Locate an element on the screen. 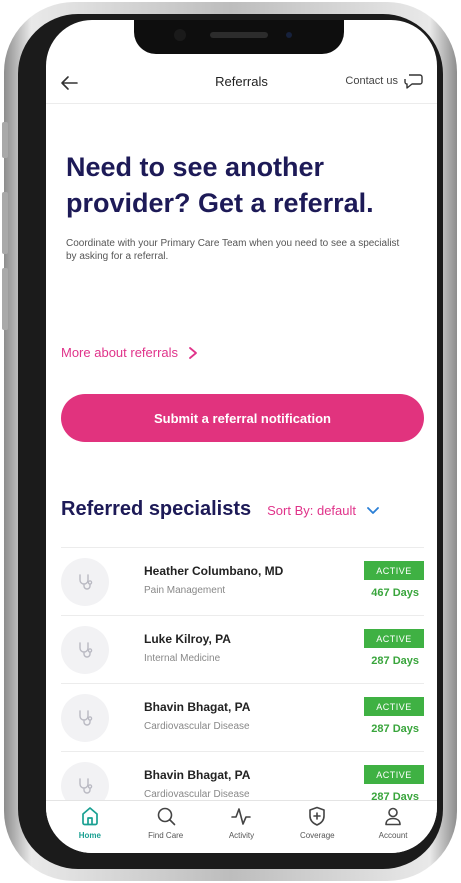  volume-down-button is located at coordinates (5, 299).